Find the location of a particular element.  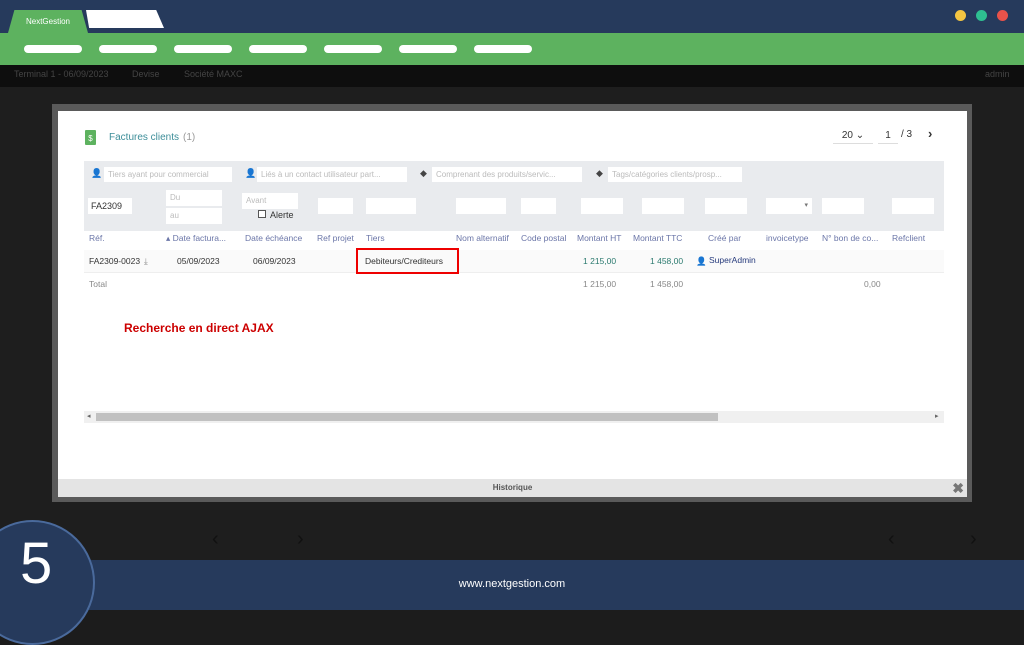

col-nom-alternatif: Nom alternatif is located at coordinates (482, 238).